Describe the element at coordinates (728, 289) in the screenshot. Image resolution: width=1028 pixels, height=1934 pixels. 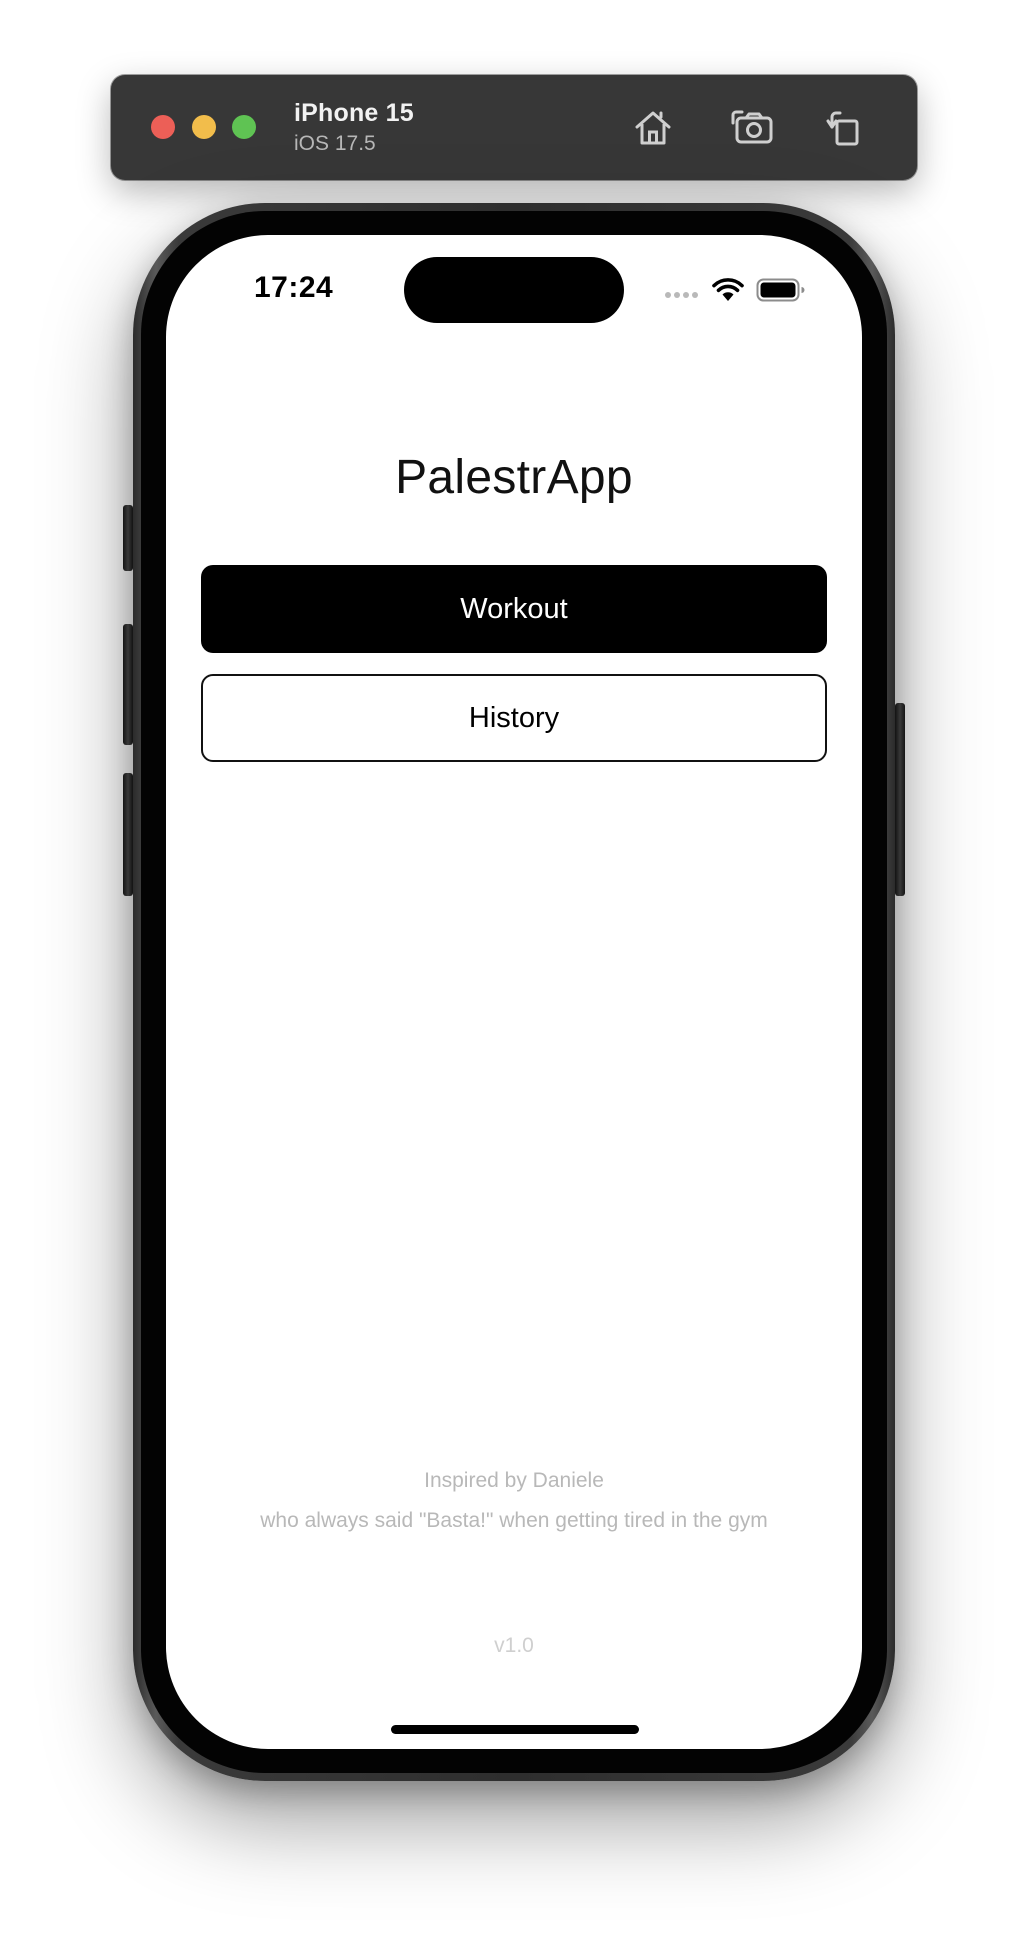
I see `wifi-icon` at that location.